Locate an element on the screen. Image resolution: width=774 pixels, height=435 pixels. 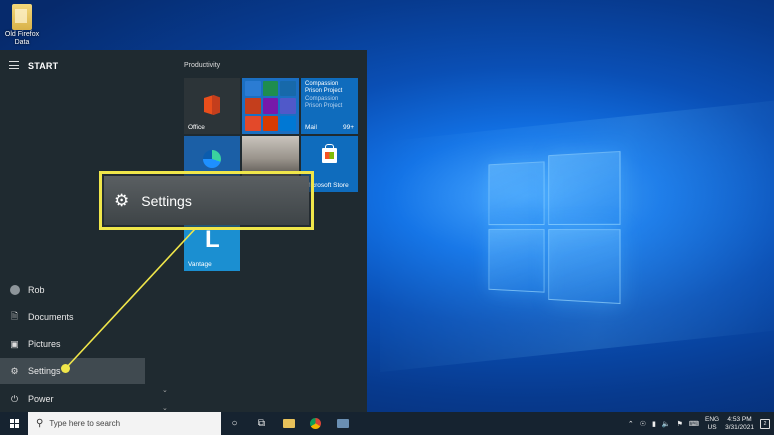
clock: 4:53 PM 3/31/2021 is located at coordinates (739, 424).